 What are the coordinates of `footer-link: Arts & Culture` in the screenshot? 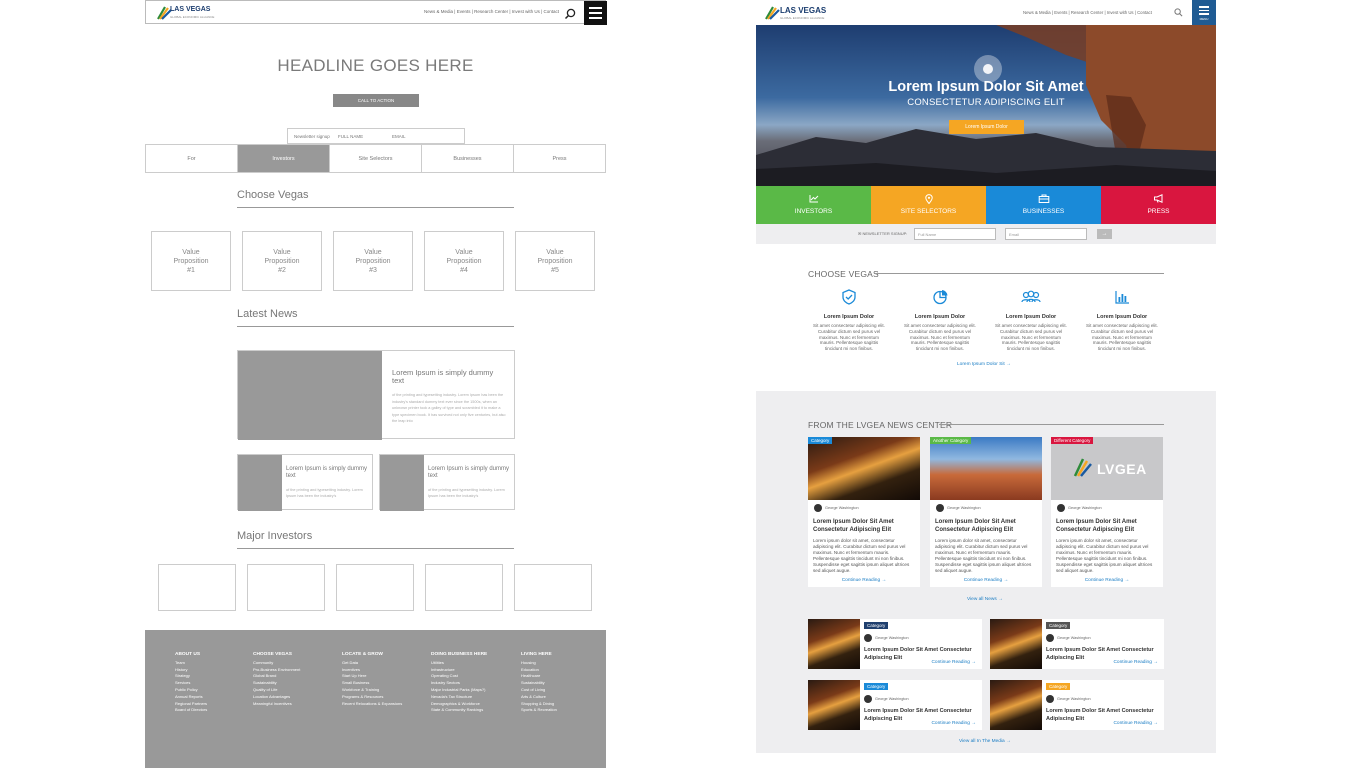 It's located at (539, 697).